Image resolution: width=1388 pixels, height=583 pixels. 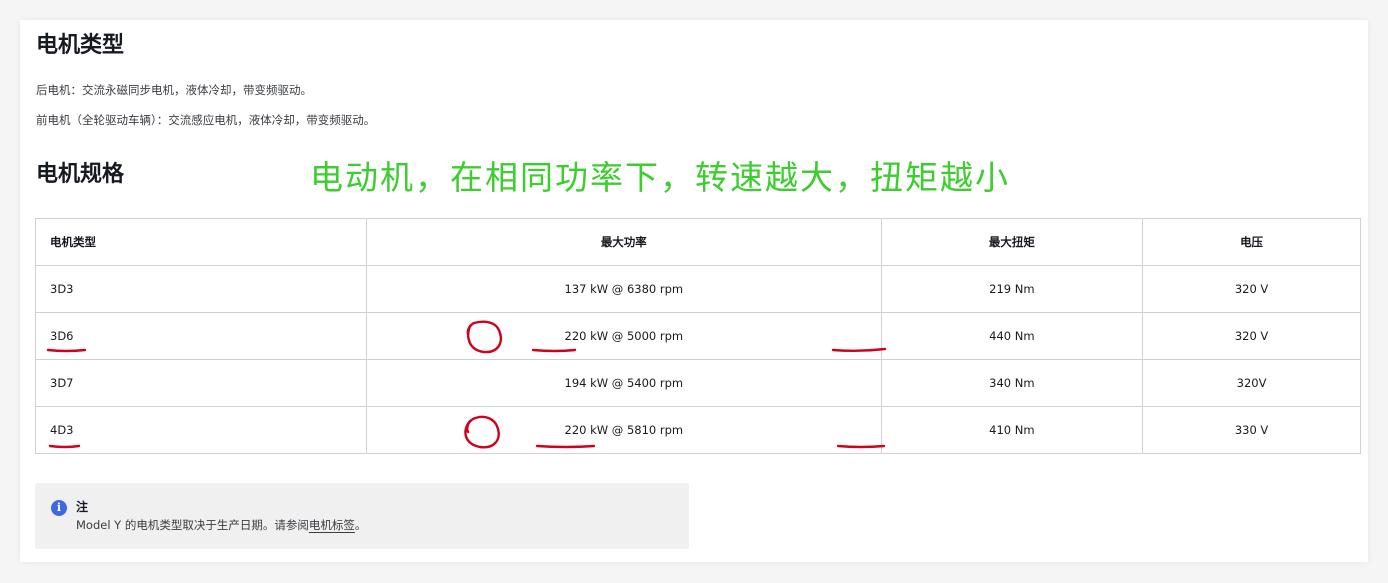 I want to click on note-title: 注, so click(x=82, y=507).